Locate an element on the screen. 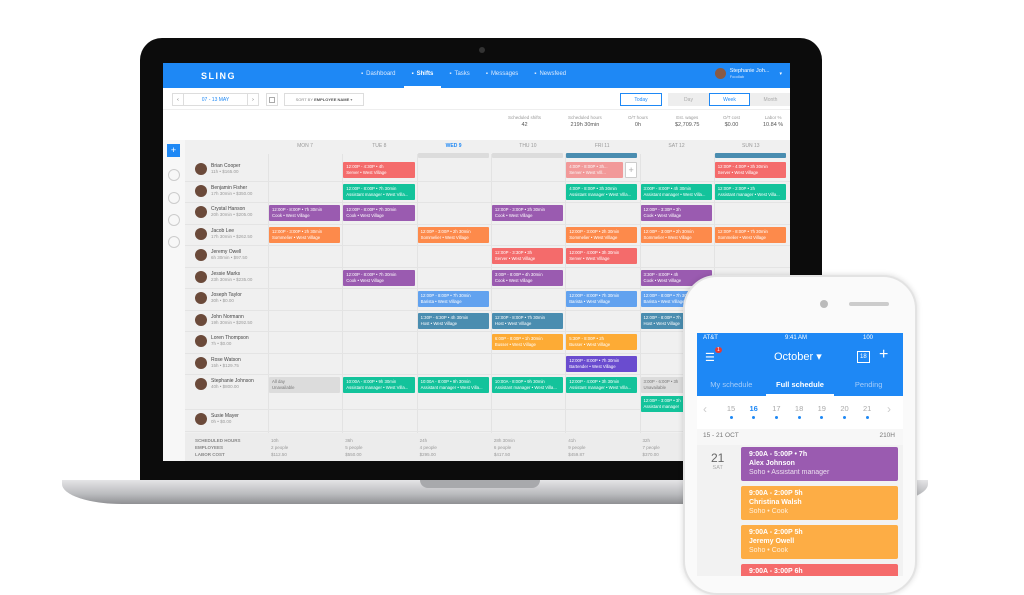 Image resolution: width=1024 pixels, height=595 pixels. employee-info: Loren Thompson 7h • $0.00 is located at coordinates (222, 341).